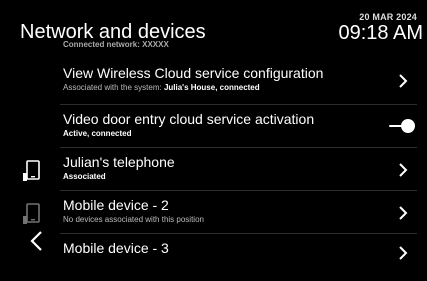  I want to click on list-item-subtitle: Active, connected, so click(97, 133).